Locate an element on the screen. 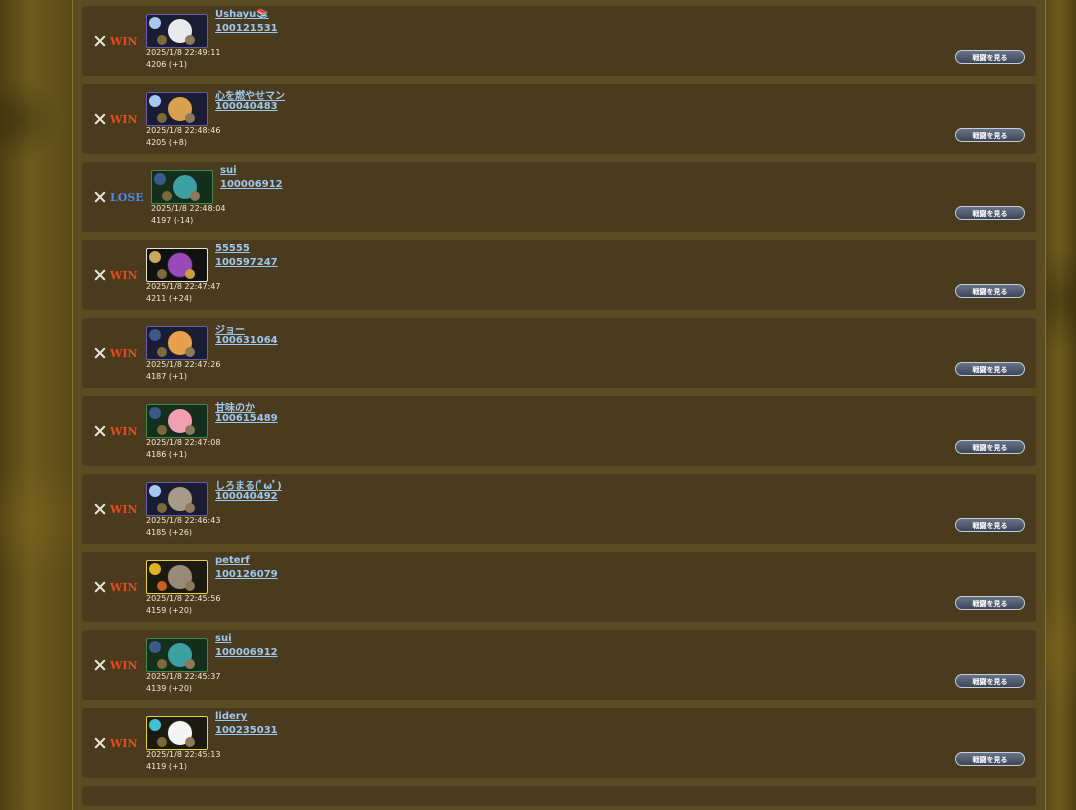 The image size is (1076, 810). rating-change: 4186 (+1) is located at coordinates (166, 454).